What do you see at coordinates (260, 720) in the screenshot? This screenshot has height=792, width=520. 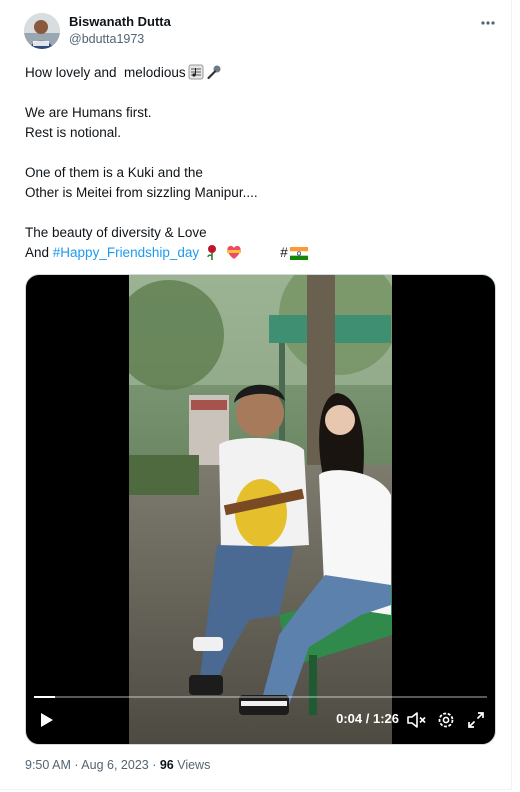 I see `video-controls: 0:04 / 1:26` at bounding box center [260, 720].